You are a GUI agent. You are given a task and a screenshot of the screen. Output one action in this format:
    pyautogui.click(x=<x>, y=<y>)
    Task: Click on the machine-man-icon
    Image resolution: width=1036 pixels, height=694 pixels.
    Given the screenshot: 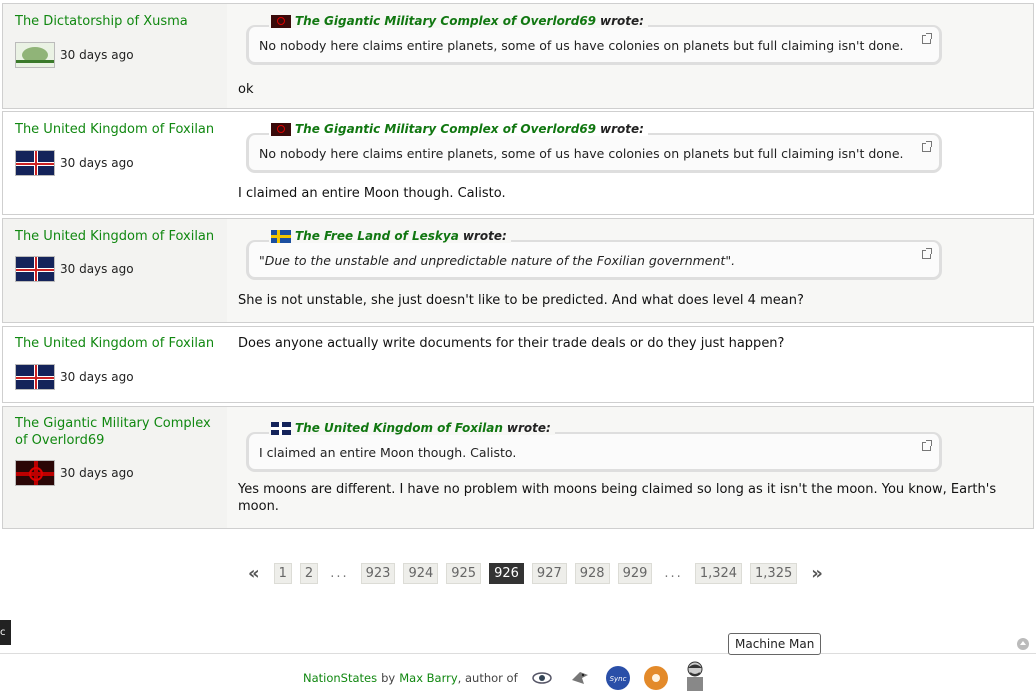 What is the action you would take?
    pyautogui.click(x=695, y=675)
    